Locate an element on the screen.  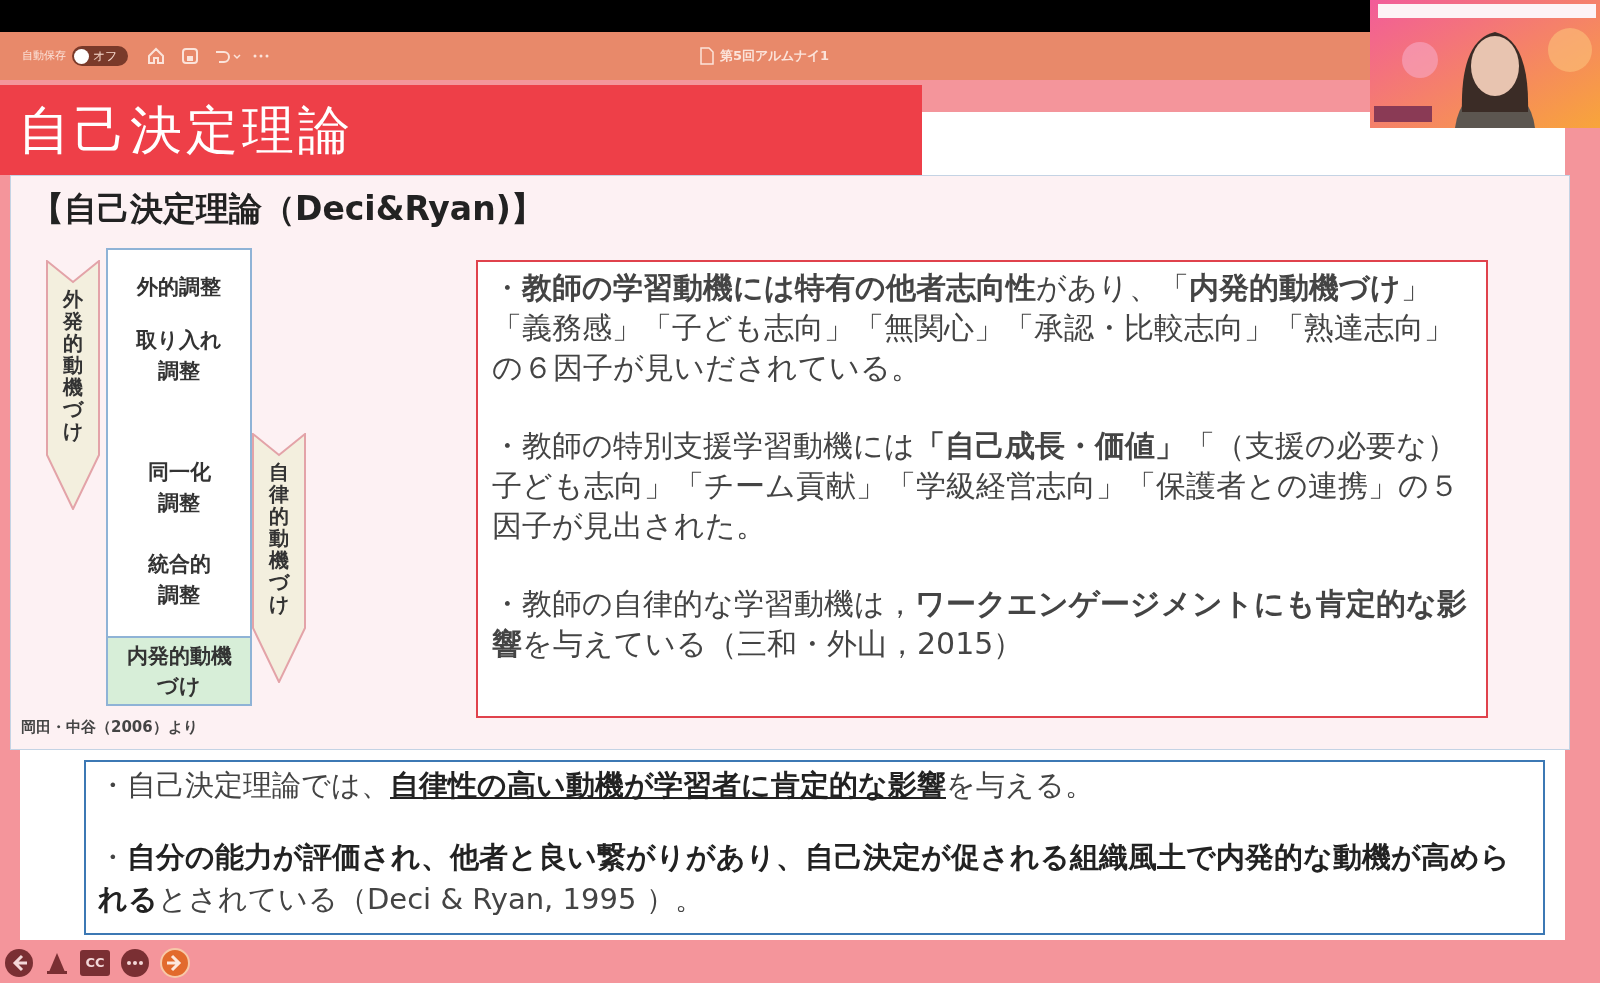
more-icon is located at coordinates (135, 963).